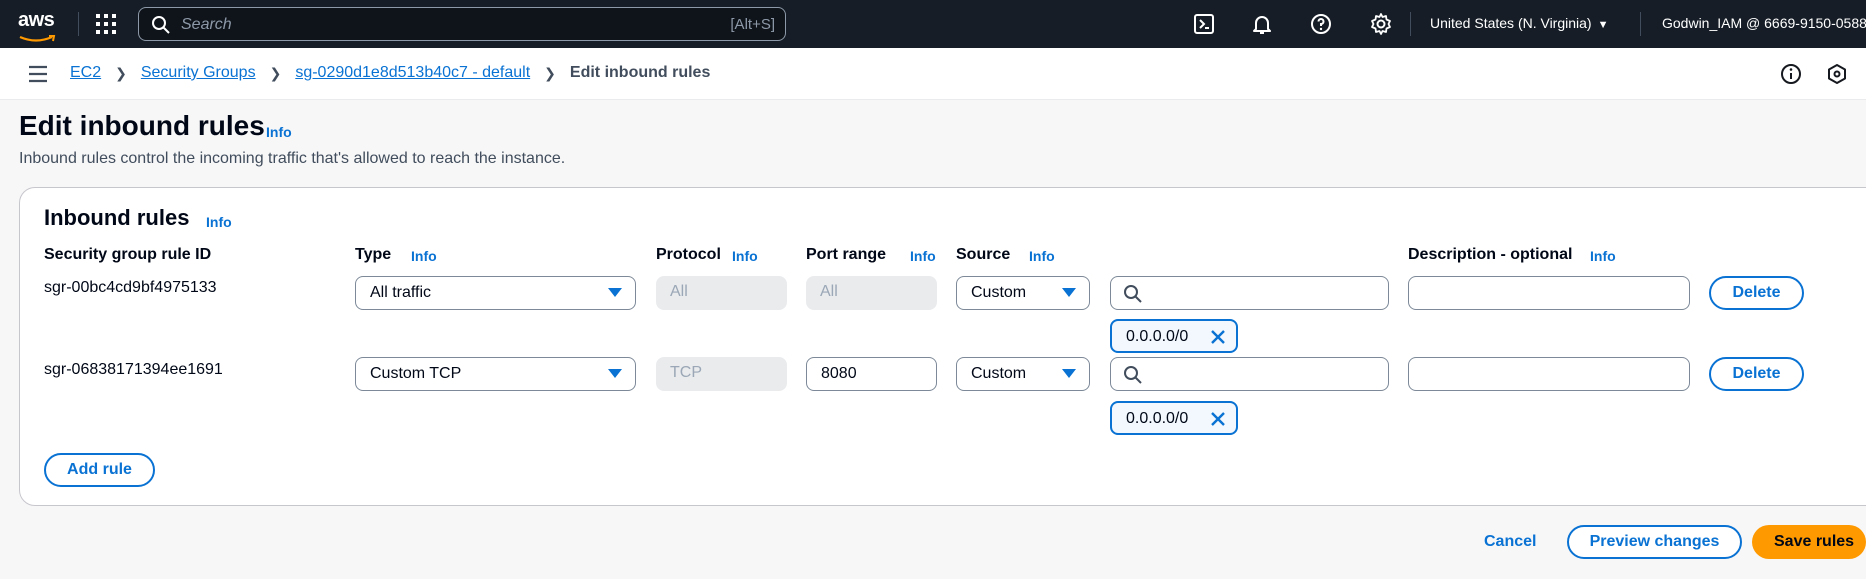 Image resolution: width=1866 pixels, height=579 pixels. Describe the element at coordinates (1809, 542) in the screenshot. I see `save-rules-button: Save rules` at that location.